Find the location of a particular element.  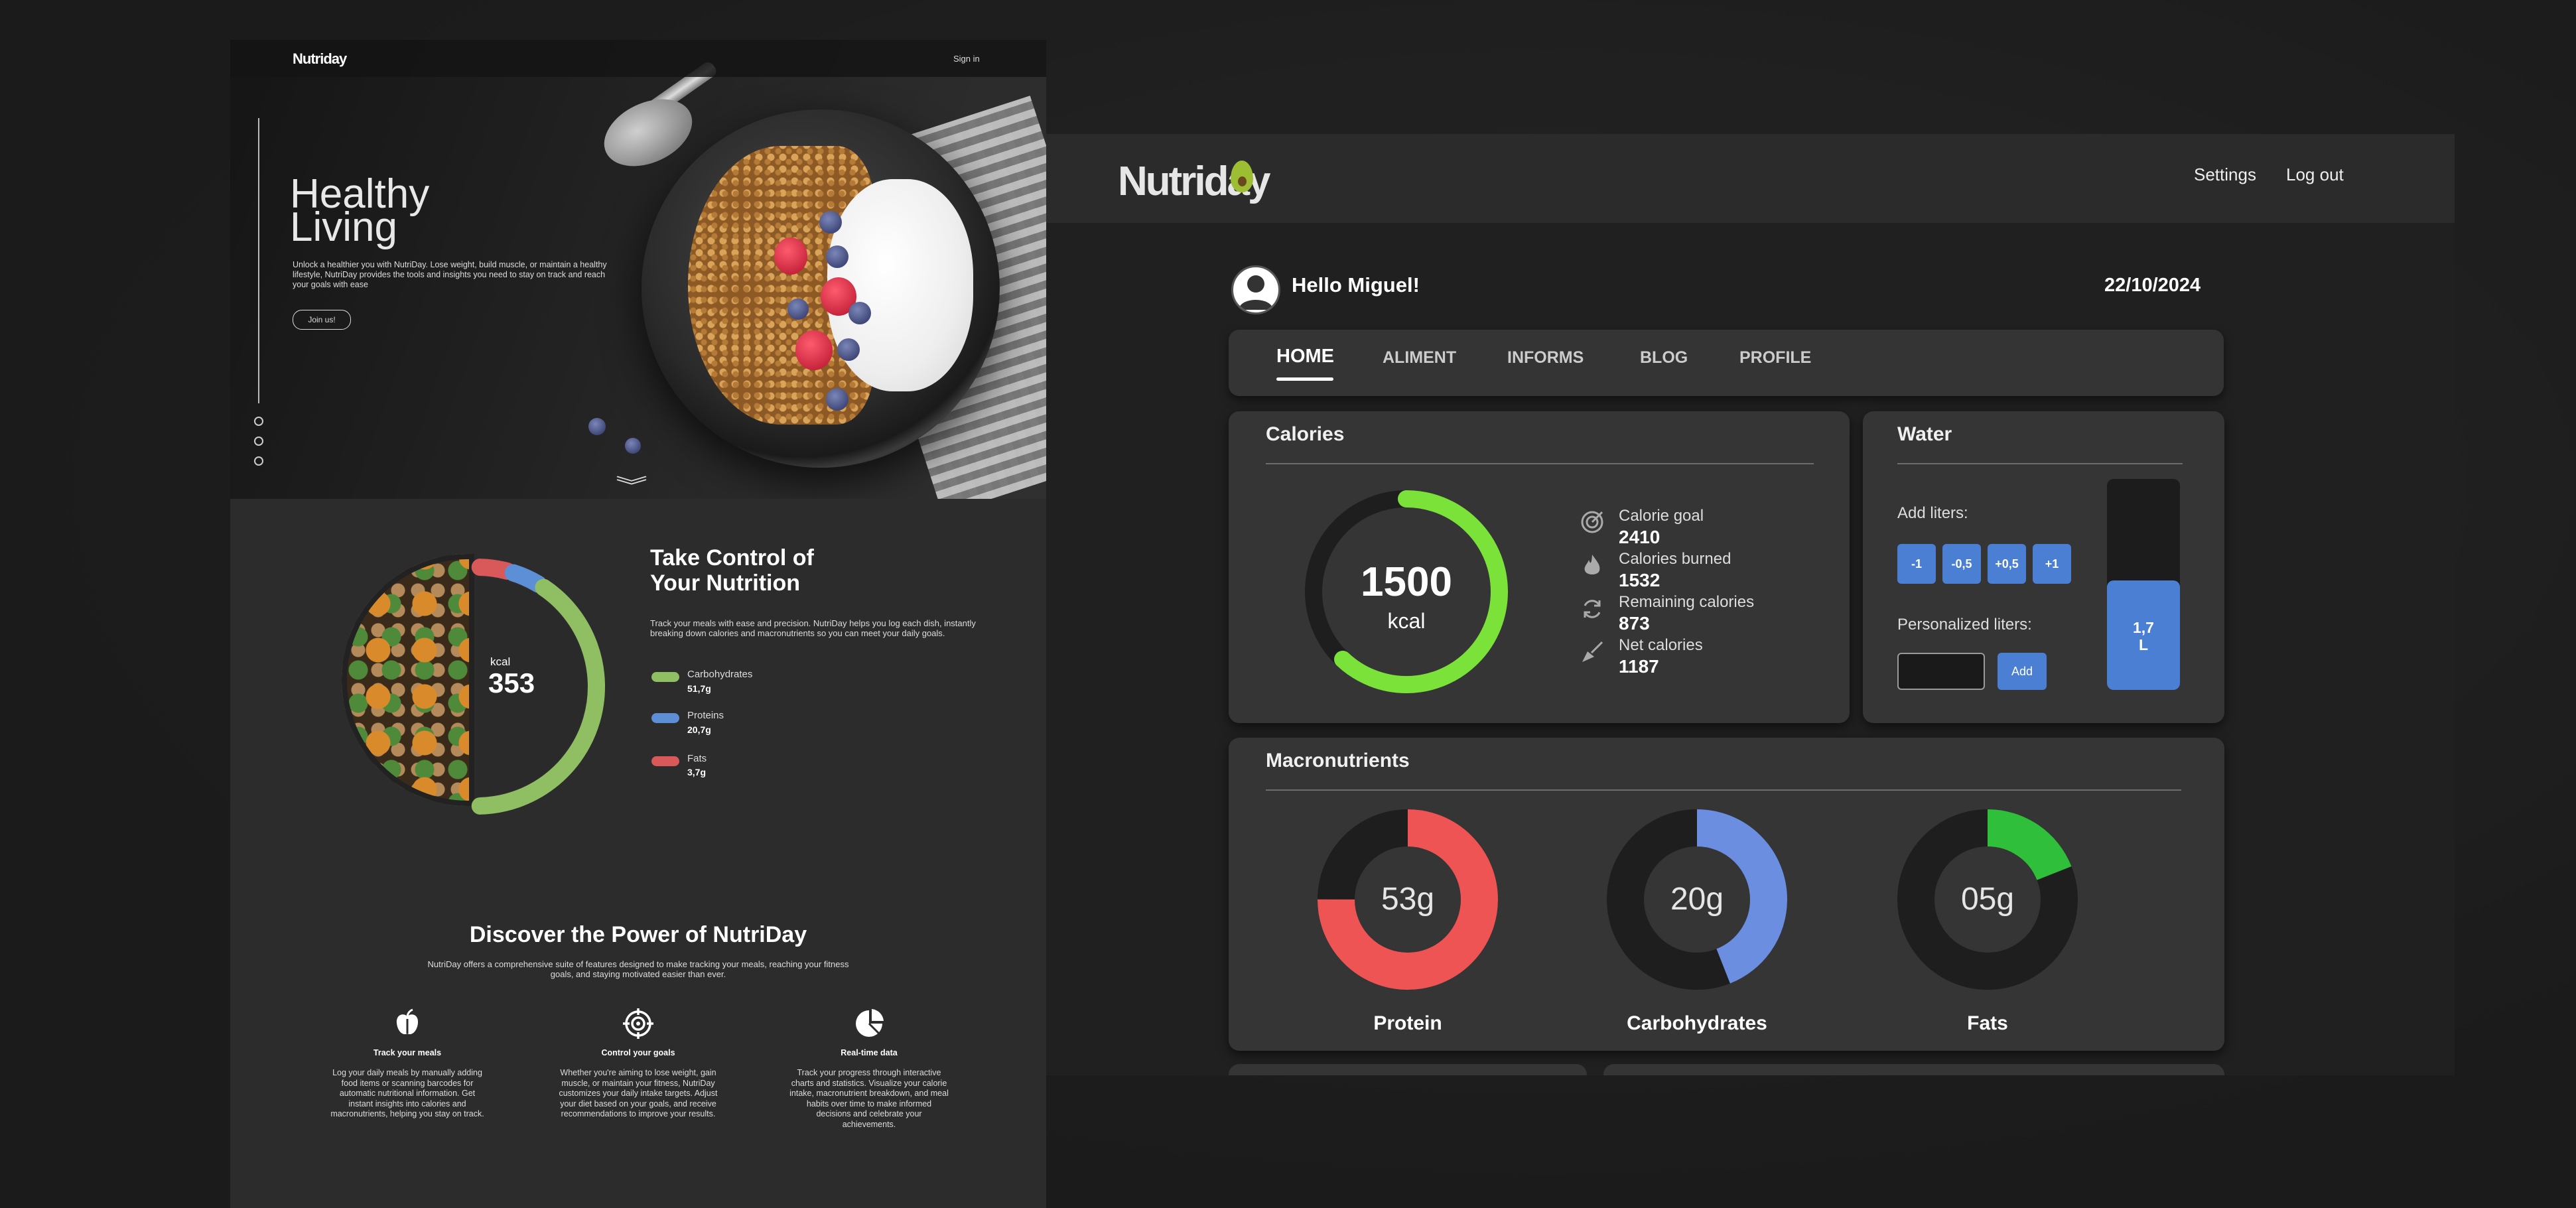

broom-icon is located at coordinates (1592, 651).